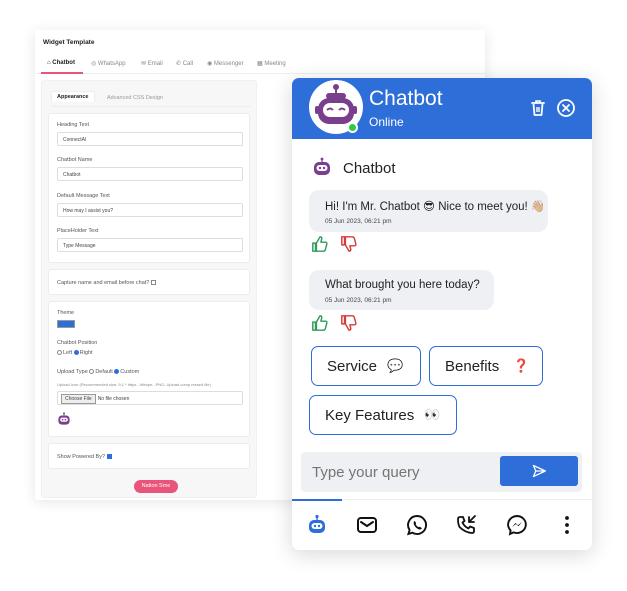  I want to click on trash-icon, so click(538, 108).